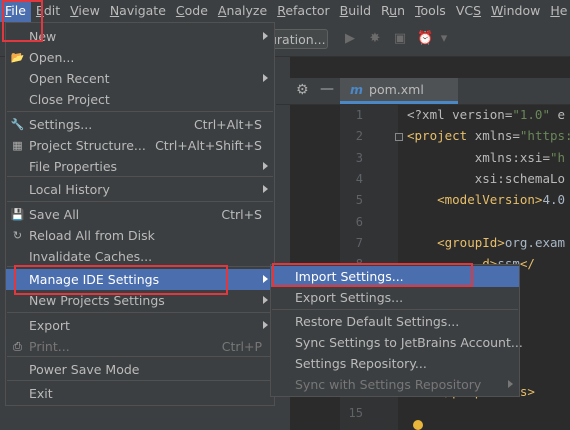 The height and width of the screenshot is (430, 570). I want to click on code-token: <modelVersion>, so click(475, 200).